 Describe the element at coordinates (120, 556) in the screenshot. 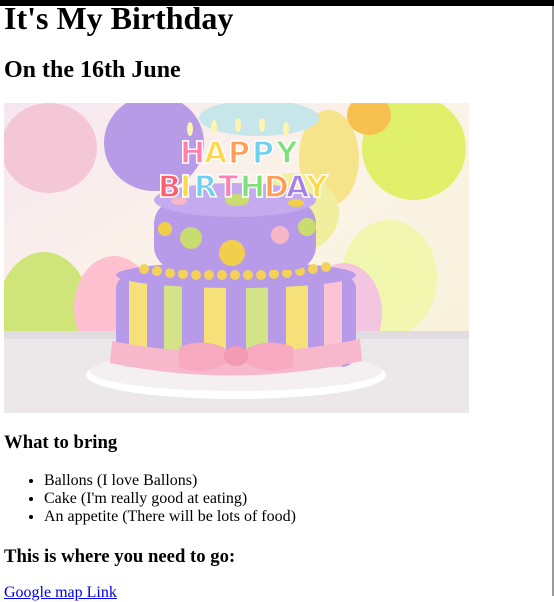

I see `location-heading: This is where you need to go:` at that location.